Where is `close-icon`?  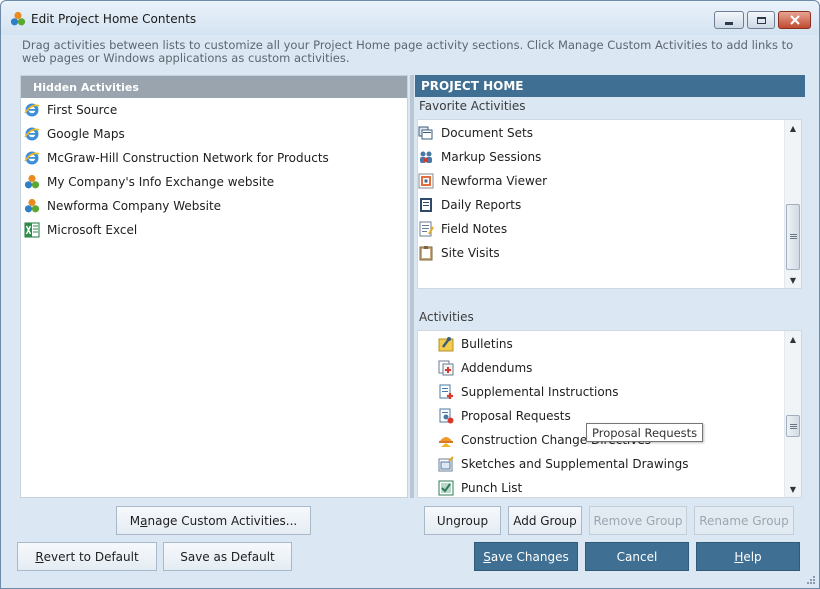 close-icon is located at coordinates (794, 20).